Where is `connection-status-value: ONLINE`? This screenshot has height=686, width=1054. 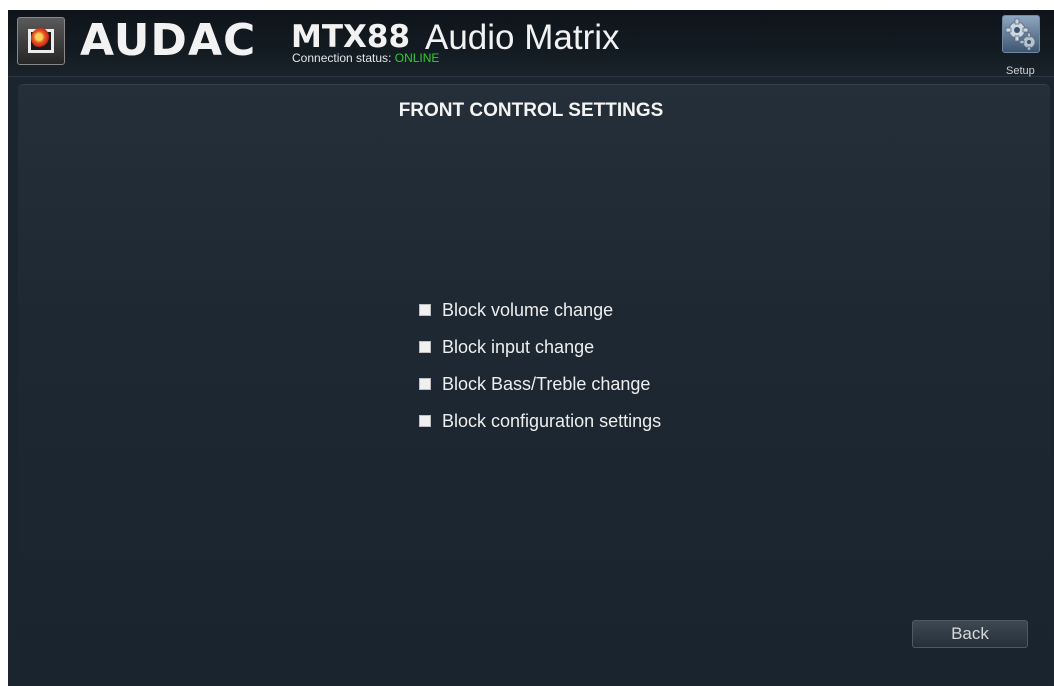 connection-status-value: ONLINE is located at coordinates (417, 58).